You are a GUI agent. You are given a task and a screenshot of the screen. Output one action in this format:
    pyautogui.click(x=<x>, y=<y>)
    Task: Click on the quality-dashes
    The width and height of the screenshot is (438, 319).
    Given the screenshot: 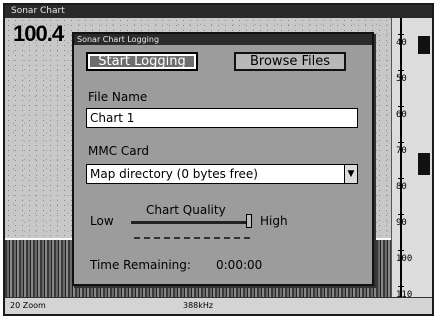 What is the action you would take?
    pyautogui.click(x=192, y=238)
    